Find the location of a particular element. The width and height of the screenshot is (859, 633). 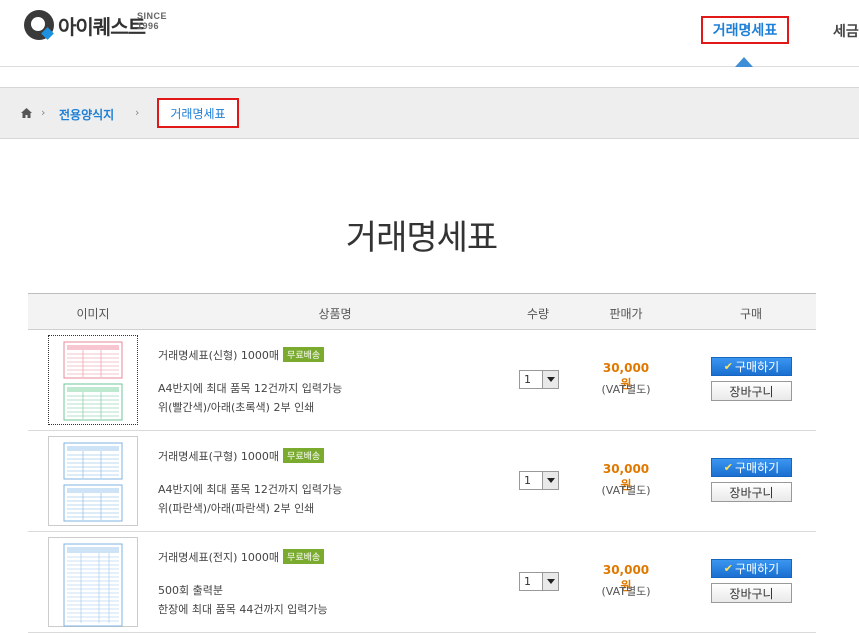

product-name: 거래명세표(구형) 1000매 무료배송 is located at coordinates (241, 456).